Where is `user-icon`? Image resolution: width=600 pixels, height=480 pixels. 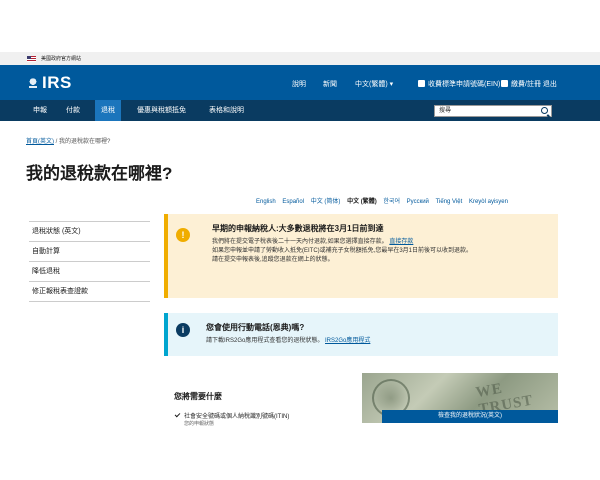
user-icon is located at coordinates (421, 83).